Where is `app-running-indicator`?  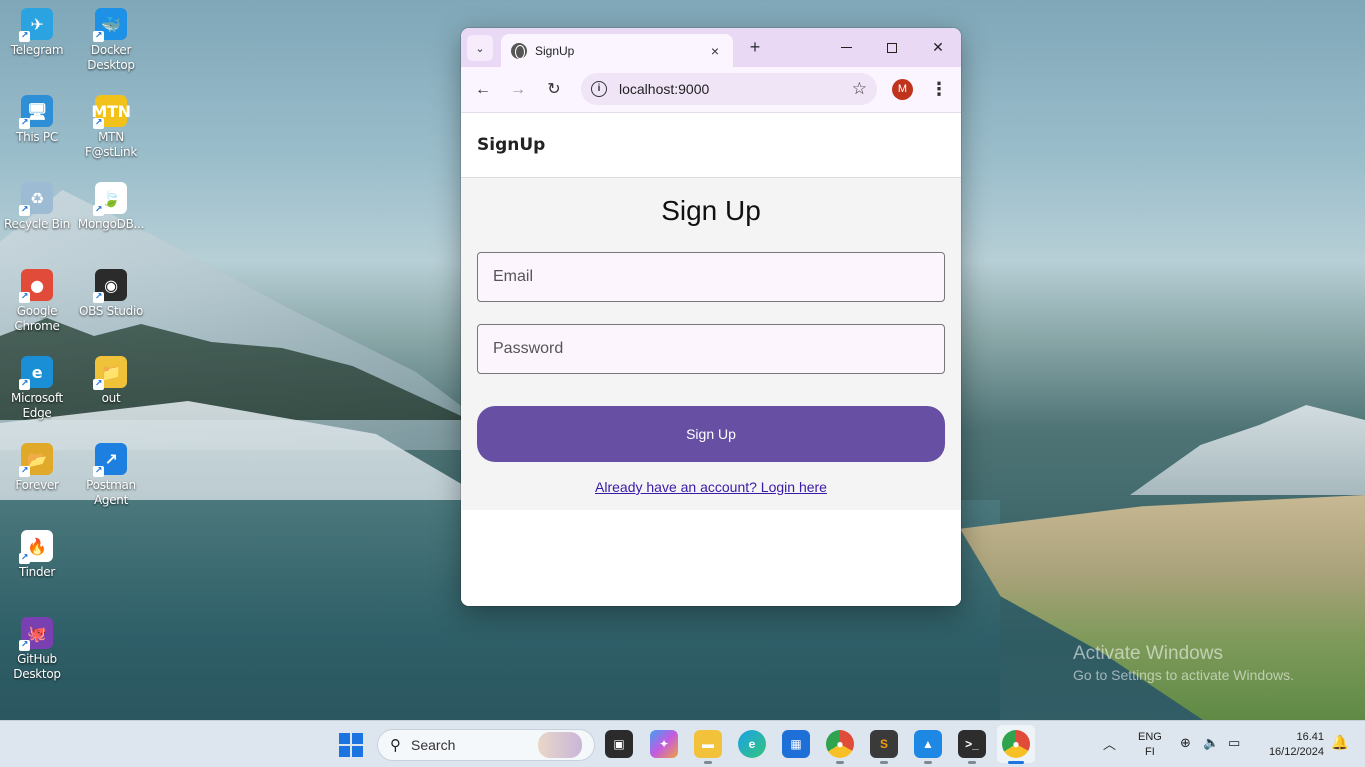
app-running-indicator is located at coordinates (708, 762).